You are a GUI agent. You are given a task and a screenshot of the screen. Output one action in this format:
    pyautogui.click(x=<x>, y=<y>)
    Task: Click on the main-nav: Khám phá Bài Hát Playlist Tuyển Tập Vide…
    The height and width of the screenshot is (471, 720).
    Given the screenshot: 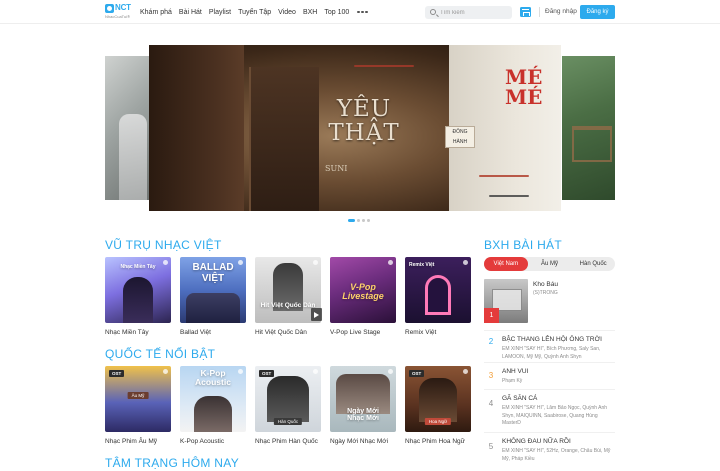 What is the action you would take?
    pyautogui.click(x=254, y=12)
    